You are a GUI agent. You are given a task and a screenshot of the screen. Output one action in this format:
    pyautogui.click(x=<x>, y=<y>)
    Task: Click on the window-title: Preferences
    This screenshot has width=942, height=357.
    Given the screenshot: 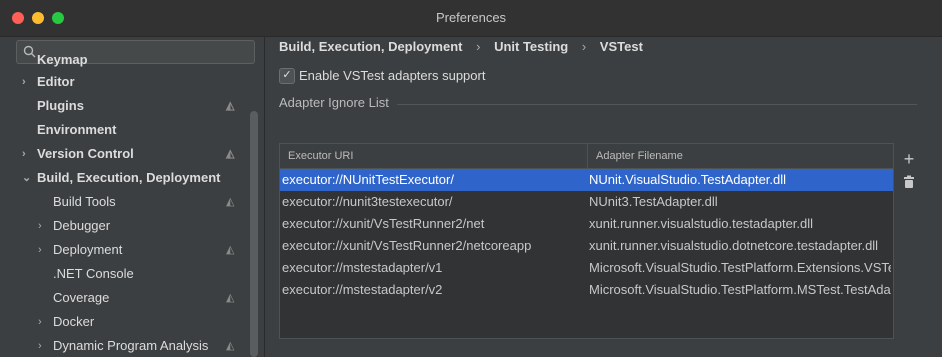 What is the action you would take?
    pyautogui.click(x=471, y=17)
    